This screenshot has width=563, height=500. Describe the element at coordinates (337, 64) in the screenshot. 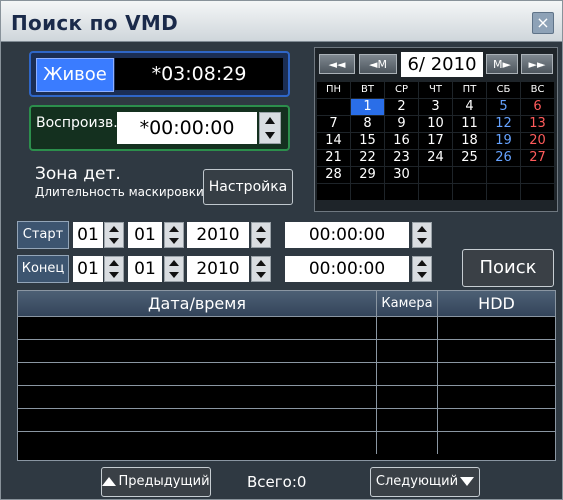

I see `prev-year-button: ◄◄` at that location.